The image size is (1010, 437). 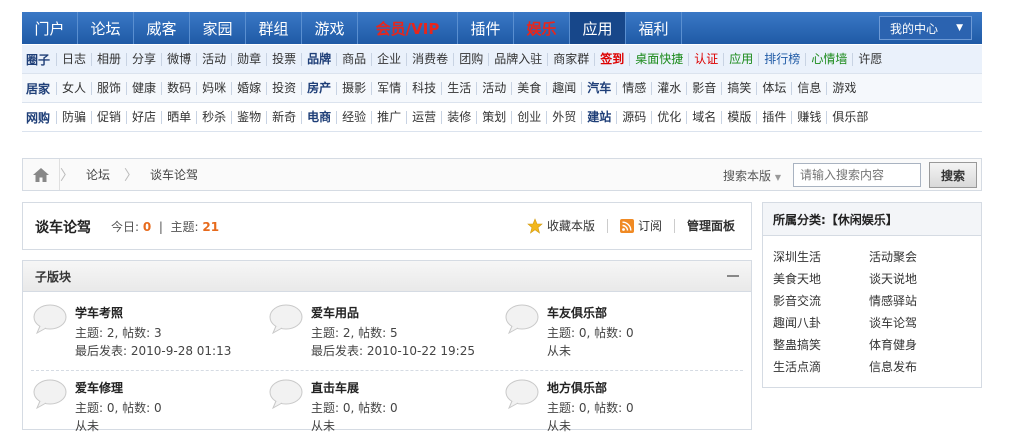 I want to click on subnav-link: 晒单, so click(x=178, y=117).